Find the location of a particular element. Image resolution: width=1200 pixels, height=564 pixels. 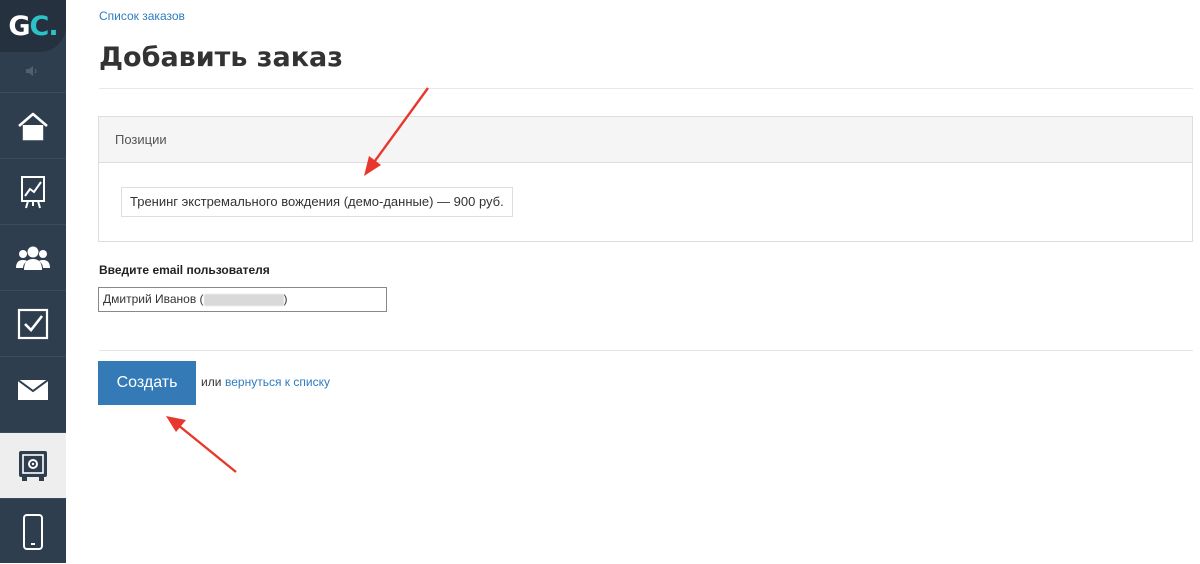

users-icon is located at coordinates (33, 258).